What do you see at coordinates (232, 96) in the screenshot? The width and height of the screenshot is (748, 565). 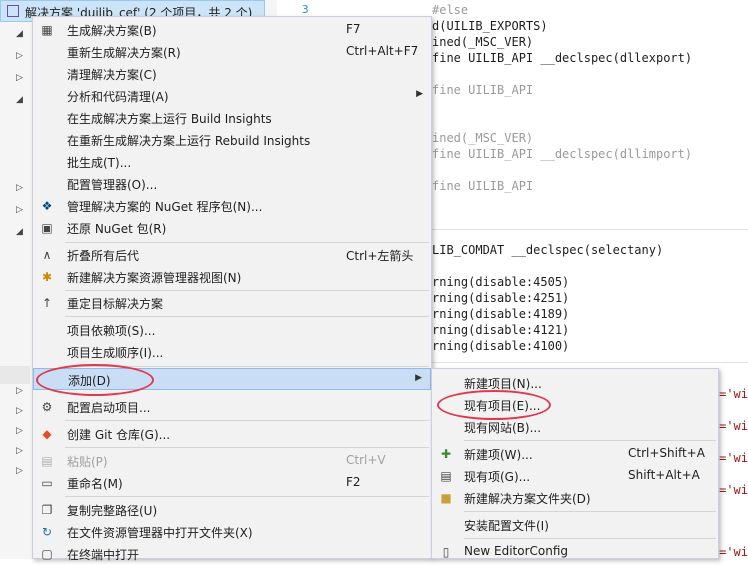 I see `menu-item-analyze: 分析和代码清理(A) ▶` at bounding box center [232, 96].